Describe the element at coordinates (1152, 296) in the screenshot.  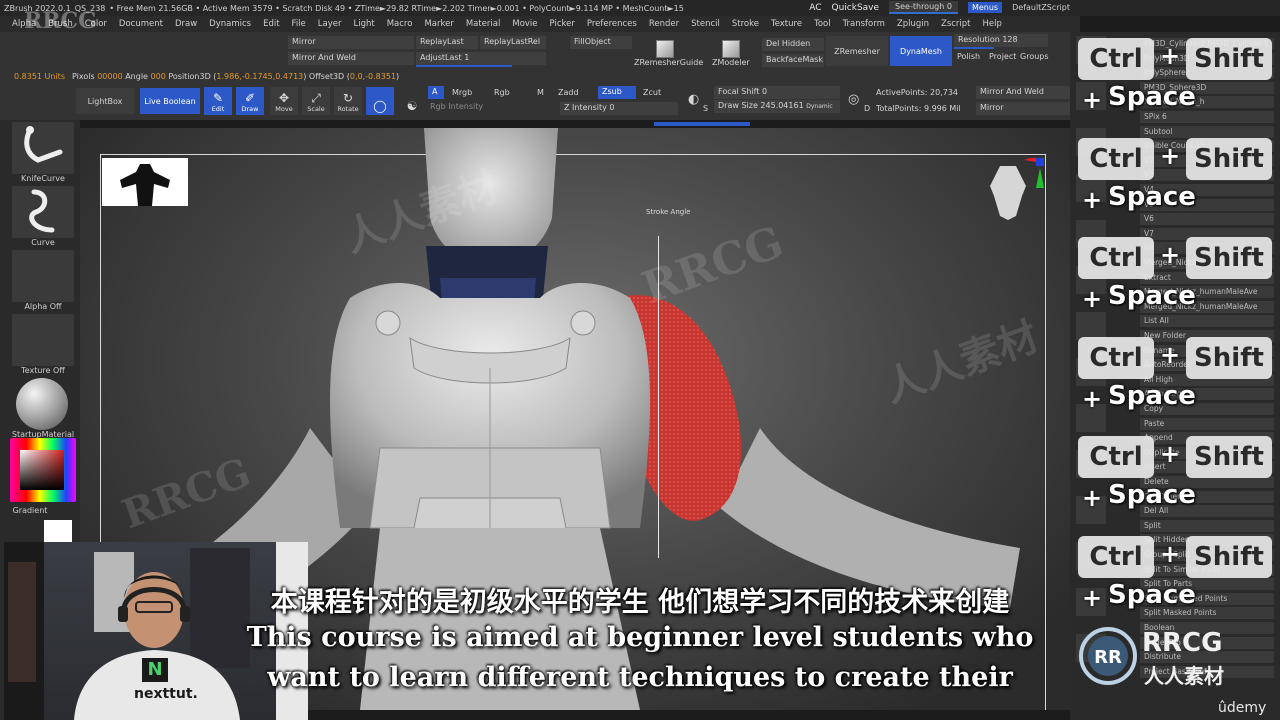
I see `space-key: Space` at that location.